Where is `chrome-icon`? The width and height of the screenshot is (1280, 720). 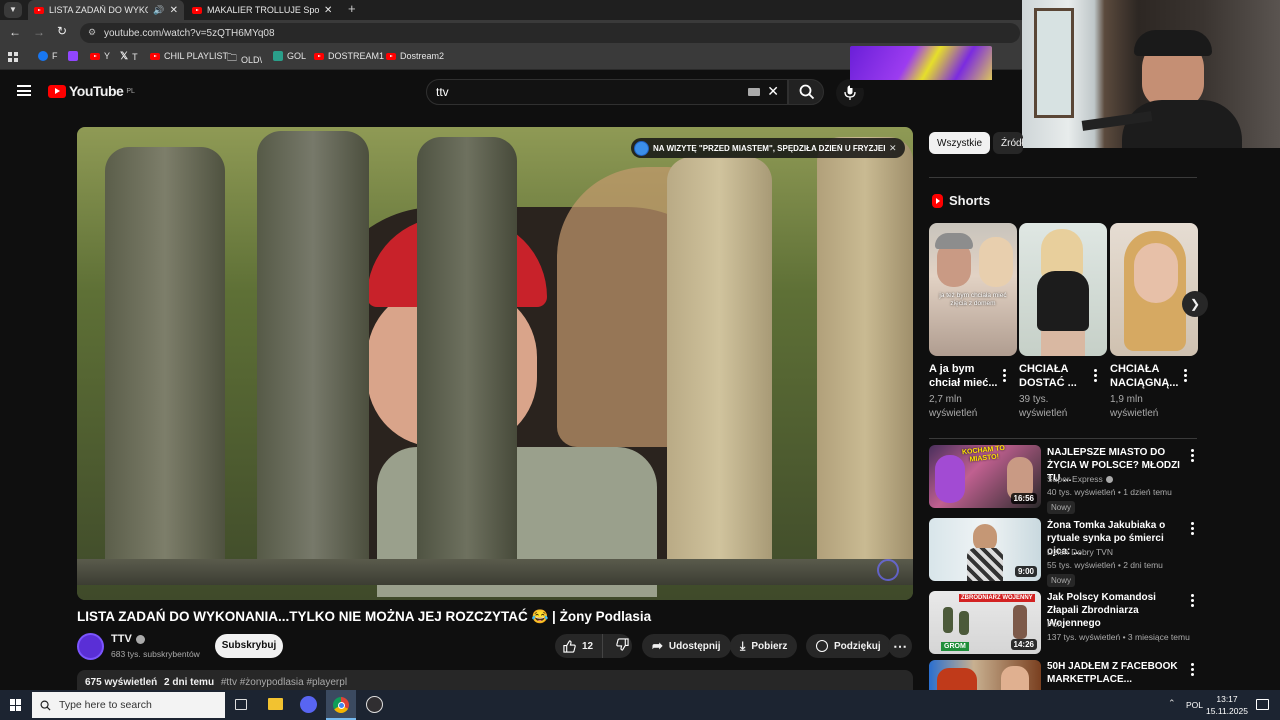
chrome-icon is located at coordinates (341, 705).